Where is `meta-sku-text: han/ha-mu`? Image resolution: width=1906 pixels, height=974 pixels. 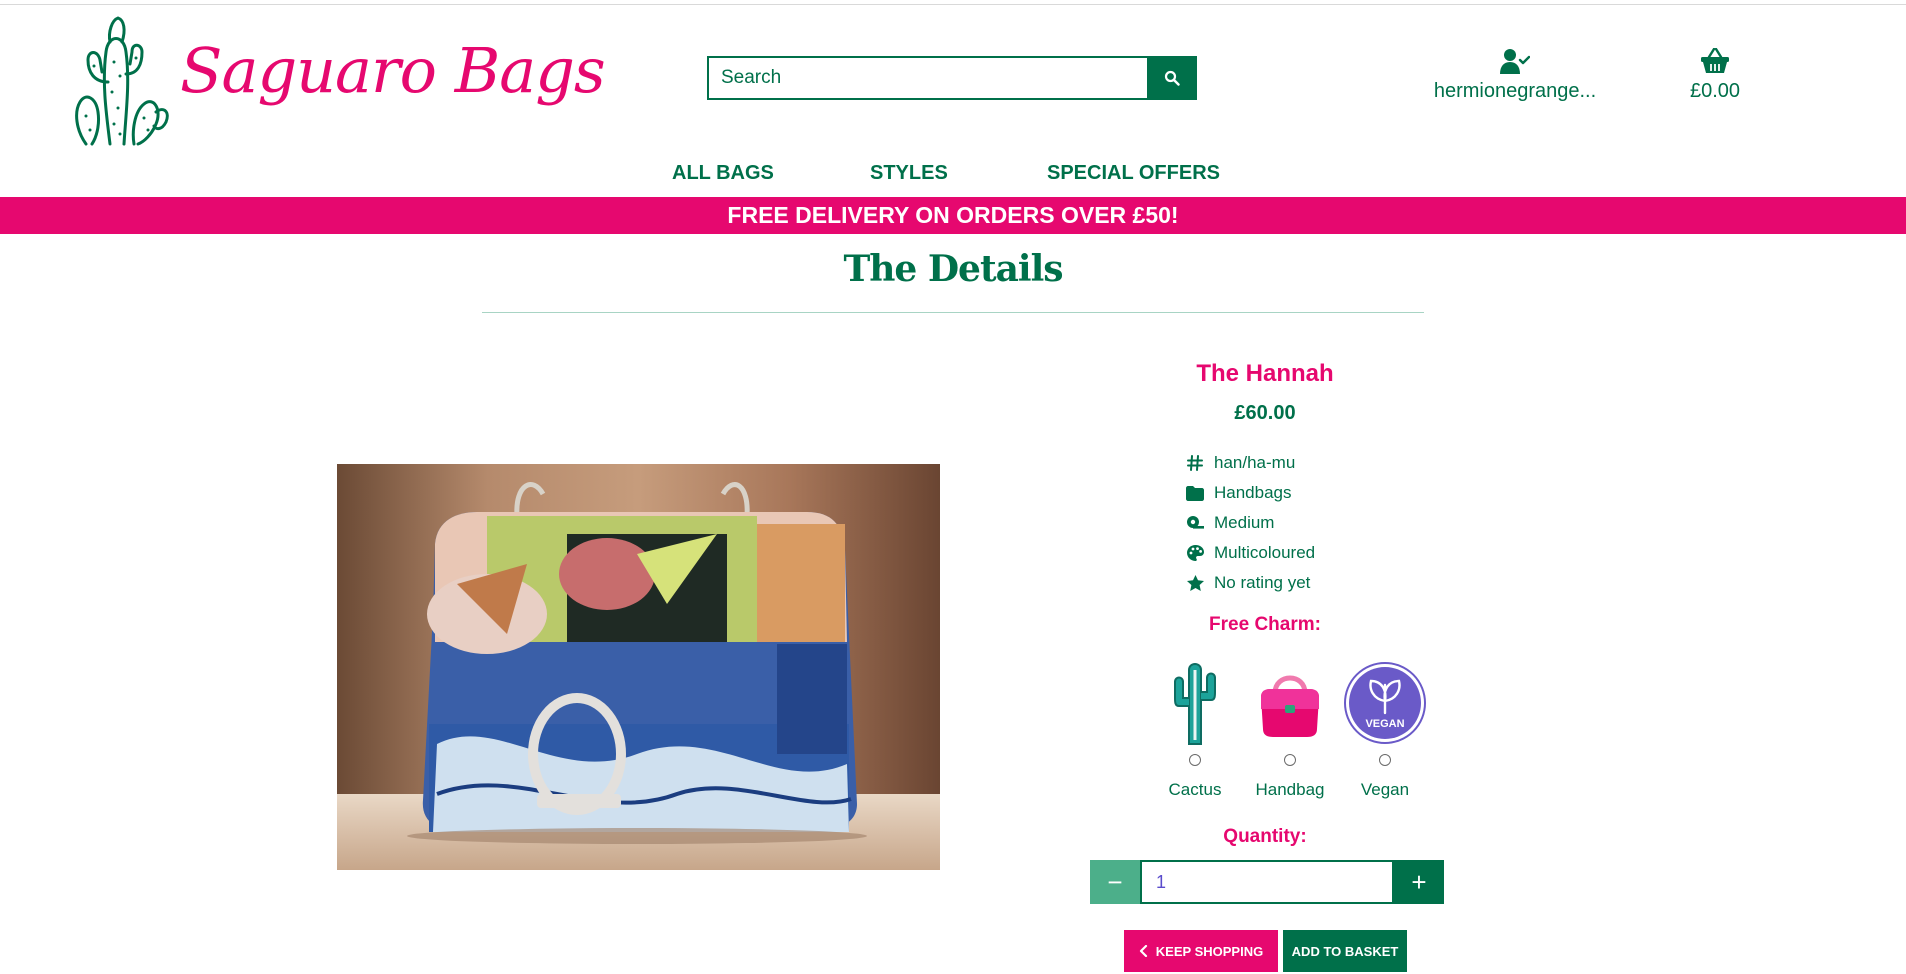
meta-sku-text: han/ha-mu is located at coordinates (1255, 462).